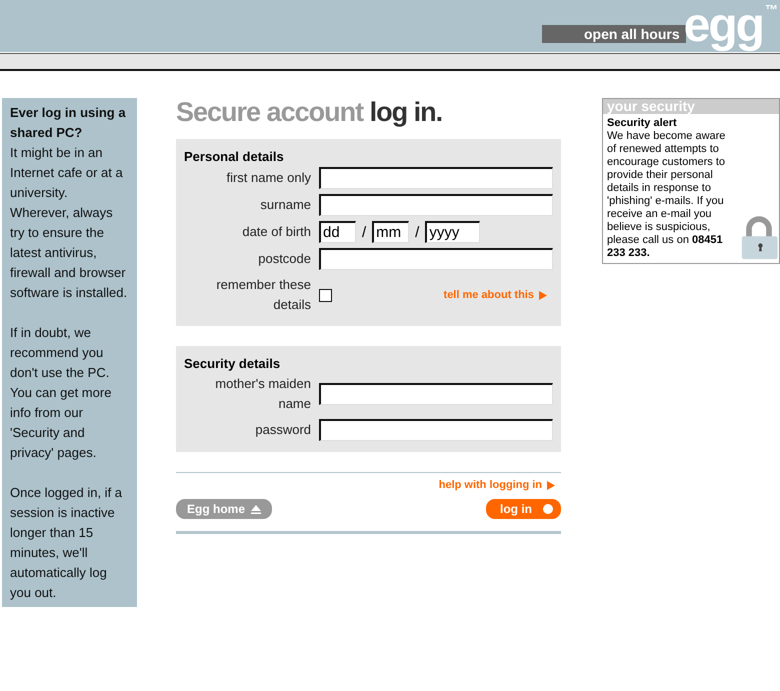  Describe the element at coordinates (666, 195) in the screenshot. I see `alert-text: We have become aware of renewed attempts to encourage customers to provide their personal details in response to 'phishing' e-mails. If you receive an e-mail you believe is suspicious, please call us on 08451 233 233.` at that location.